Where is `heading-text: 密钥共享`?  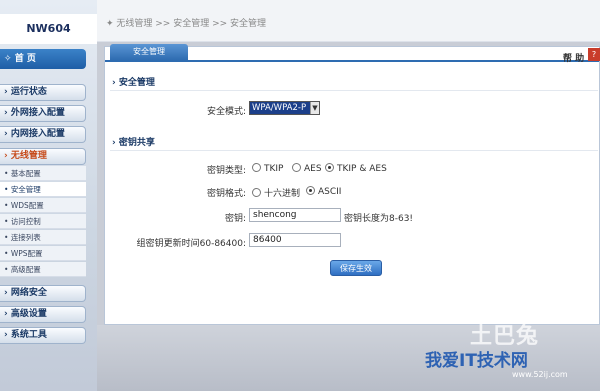 heading-text: 密钥共享 is located at coordinates (136, 143).